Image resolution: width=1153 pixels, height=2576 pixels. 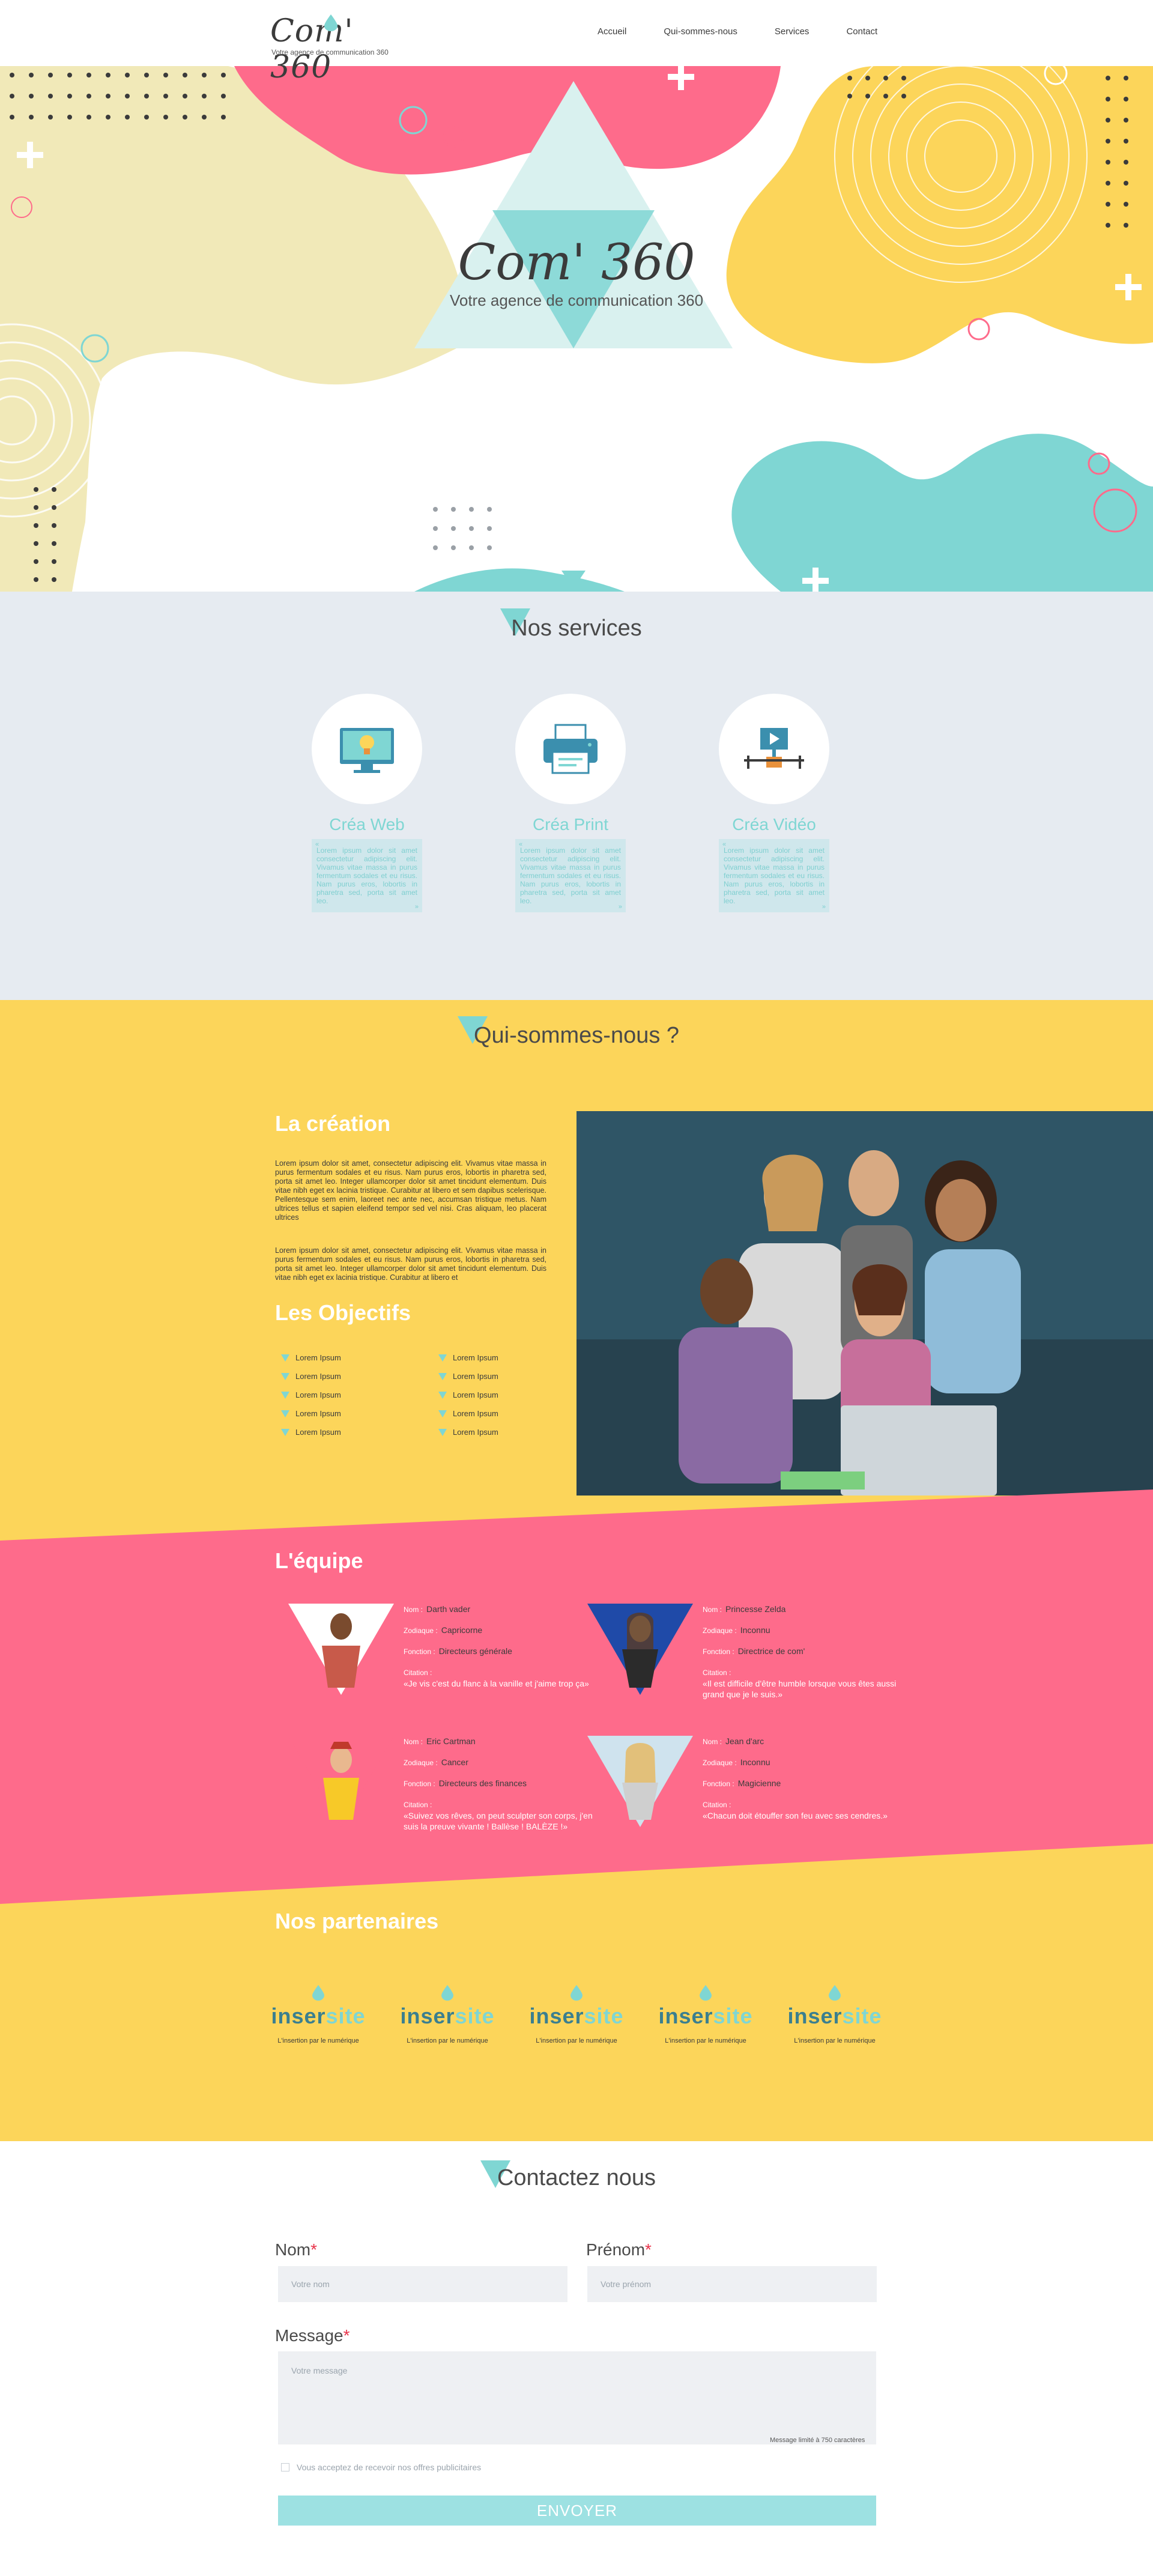 What do you see at coordinates (343, 1312) in the screenshot?
I see `objectives-title: Les Objectifs` at bounding box center [343, 1312].